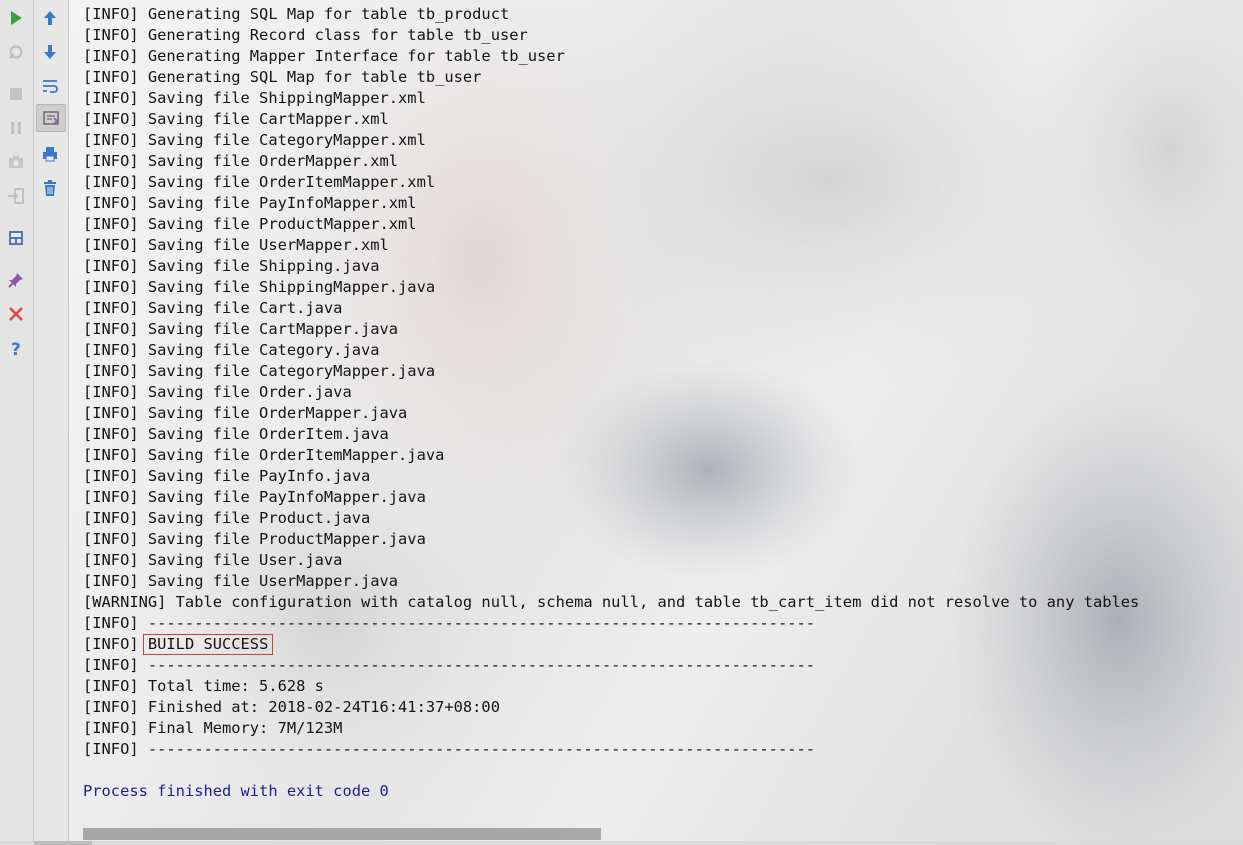  Describe the element at coordinates (50, 154) in the screenshot. I see `print-icon` at that location.